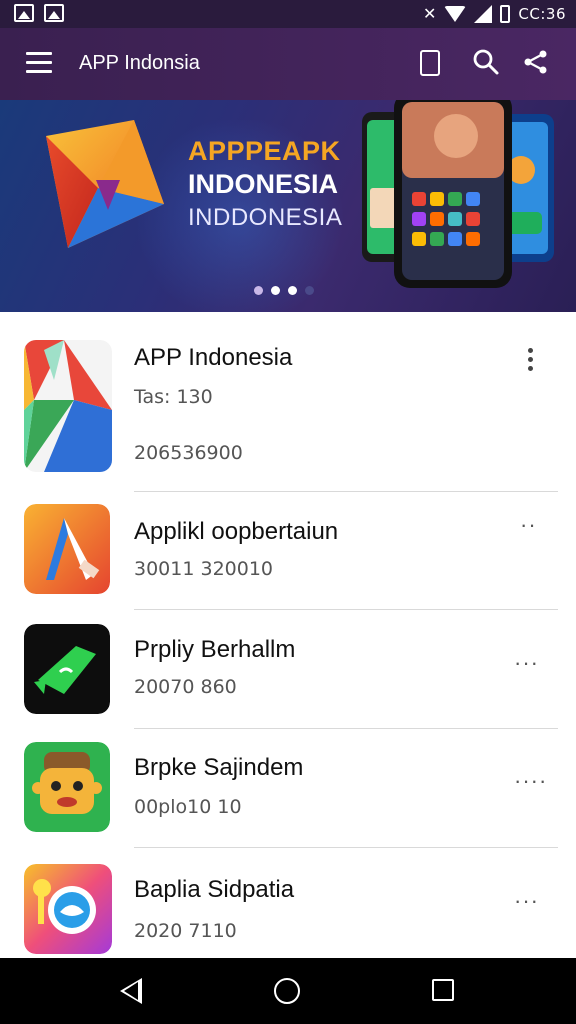 The image size is (576, 1024). Describe the element at coordinates (219, 767) in the screenshot. I see `app-name: Brpke Sajindem` at that location.